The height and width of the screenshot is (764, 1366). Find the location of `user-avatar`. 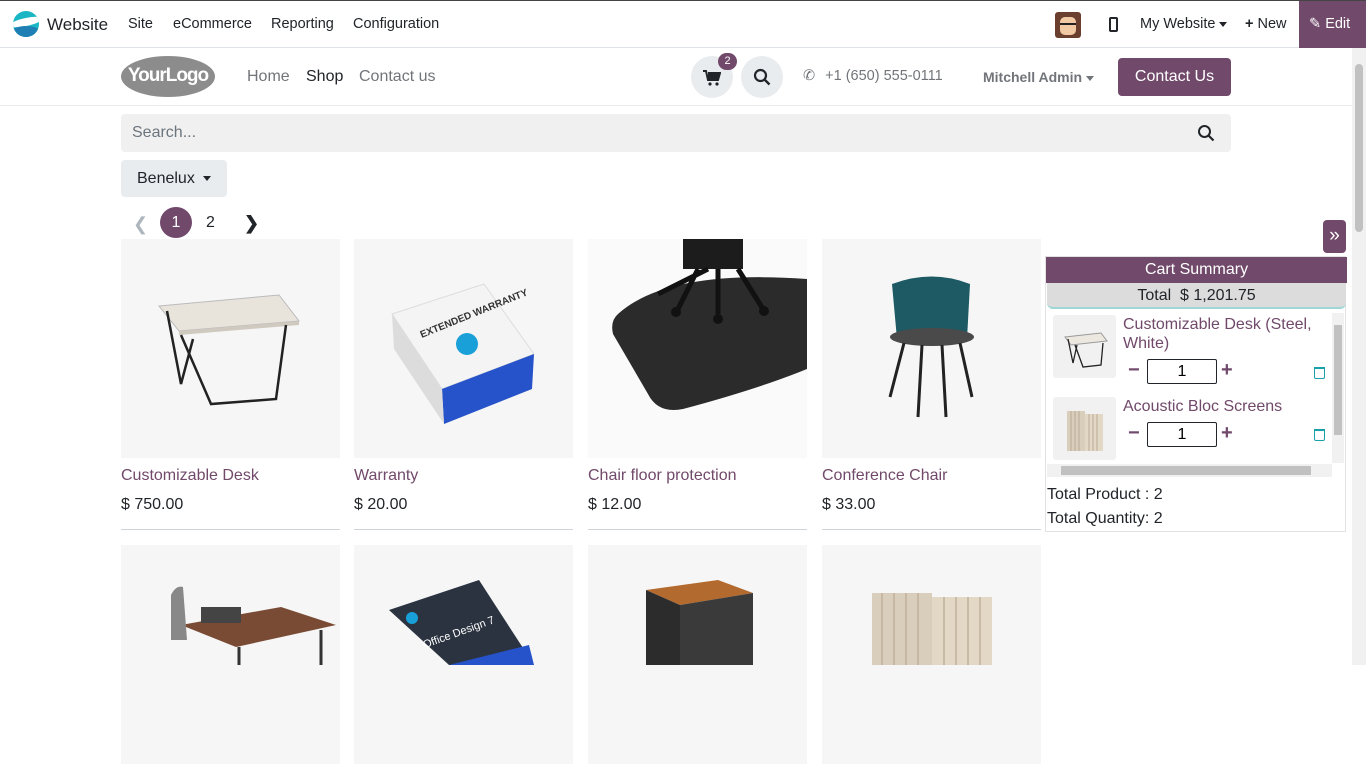

user-avatar is located at coordinates (1068, 25).